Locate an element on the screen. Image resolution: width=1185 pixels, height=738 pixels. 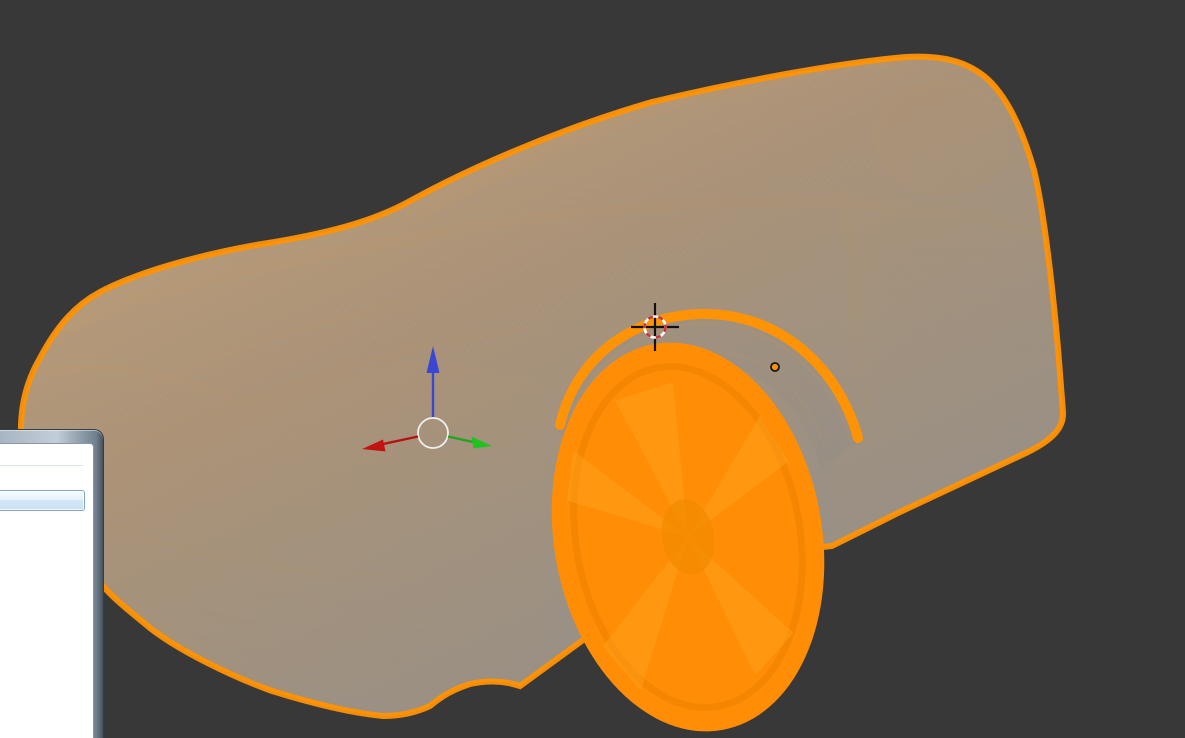
dialog-window-fragment is located at coordinates (52, 583).